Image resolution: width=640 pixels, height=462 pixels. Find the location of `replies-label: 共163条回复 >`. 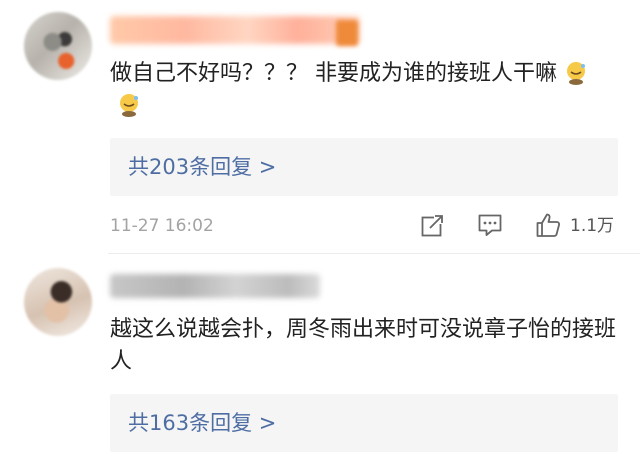

replies-label: 共163条回复 > is located at coordinates (202, 423).